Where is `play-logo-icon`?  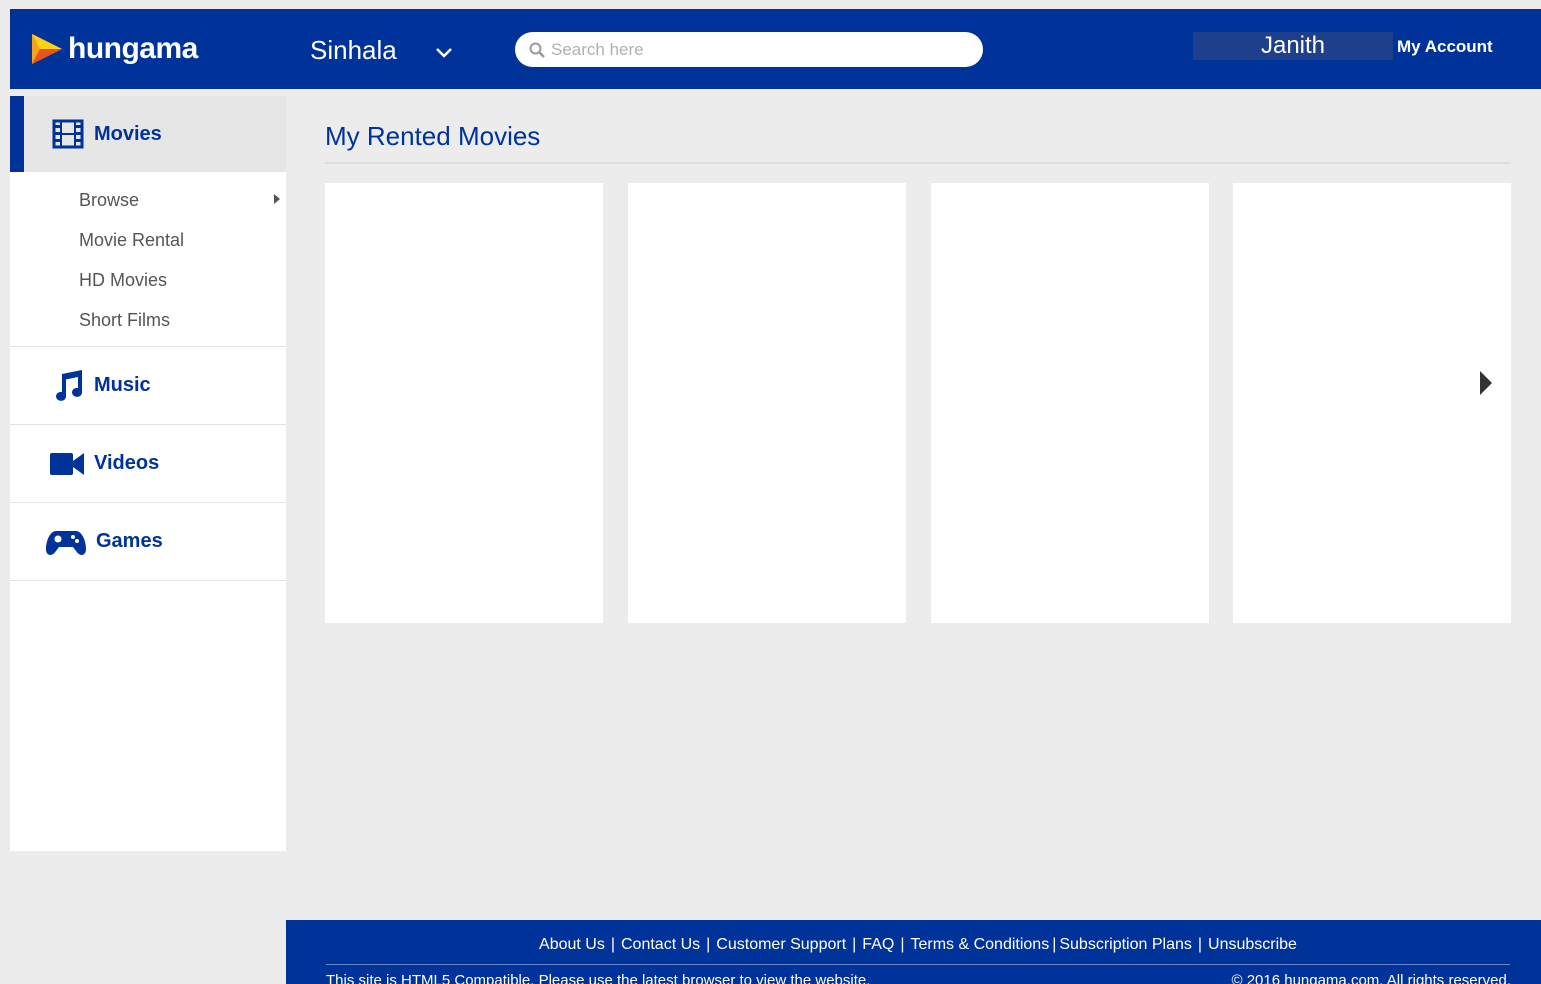 play-logo-icon is located at coordinates (47, 49).